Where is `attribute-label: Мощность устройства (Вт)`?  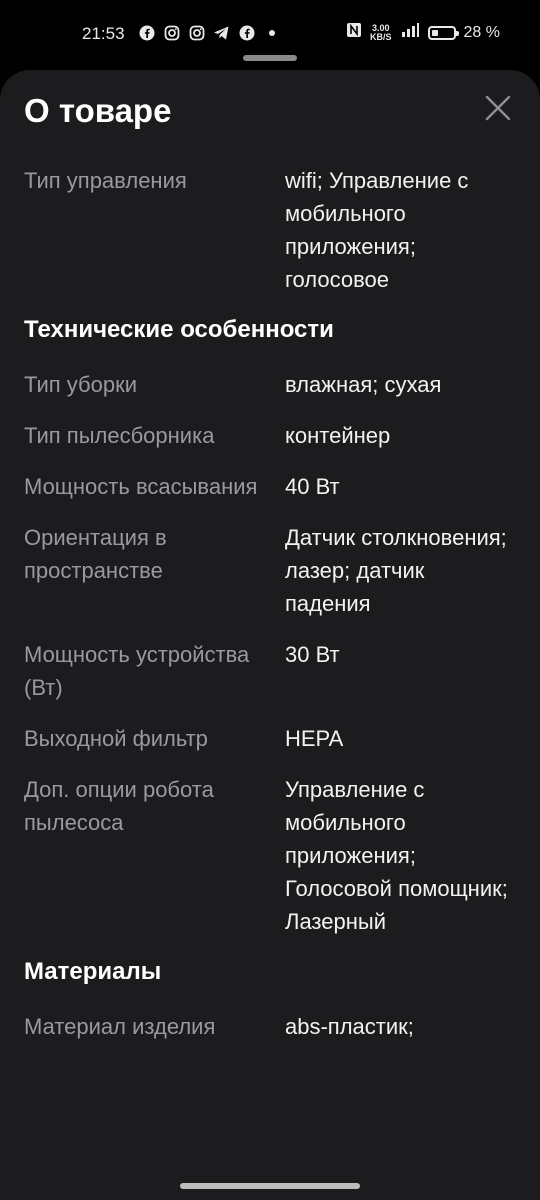 attribute-label: Мощность устройства (Вт) is located at coordinates (137, 671).